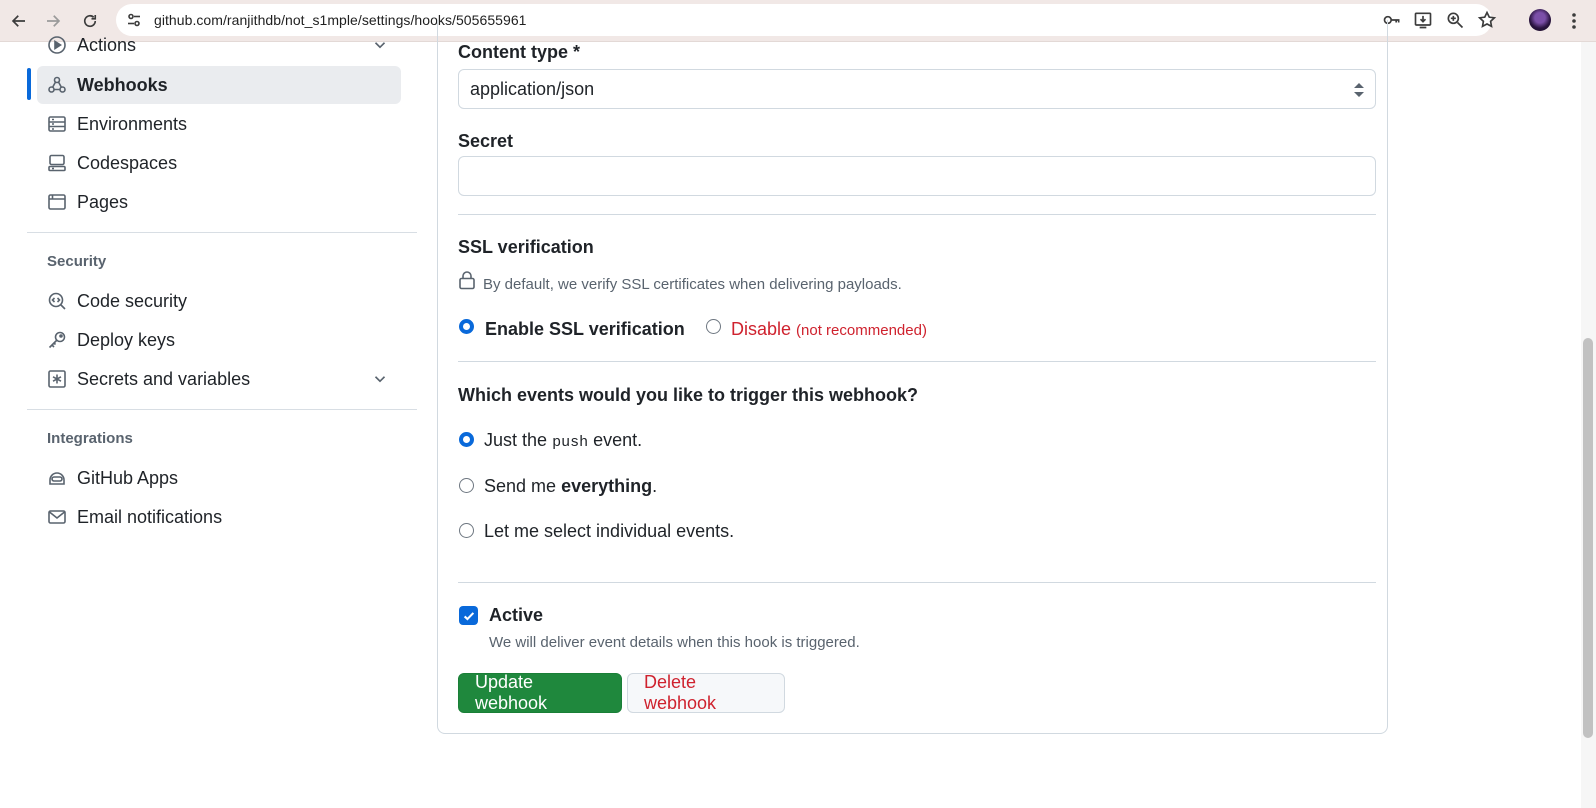 The image size is (1596, 808). Describe the element at coordinates (107, 44) in the screenshot. I see `sidebar-item-label: Actions` at that location.